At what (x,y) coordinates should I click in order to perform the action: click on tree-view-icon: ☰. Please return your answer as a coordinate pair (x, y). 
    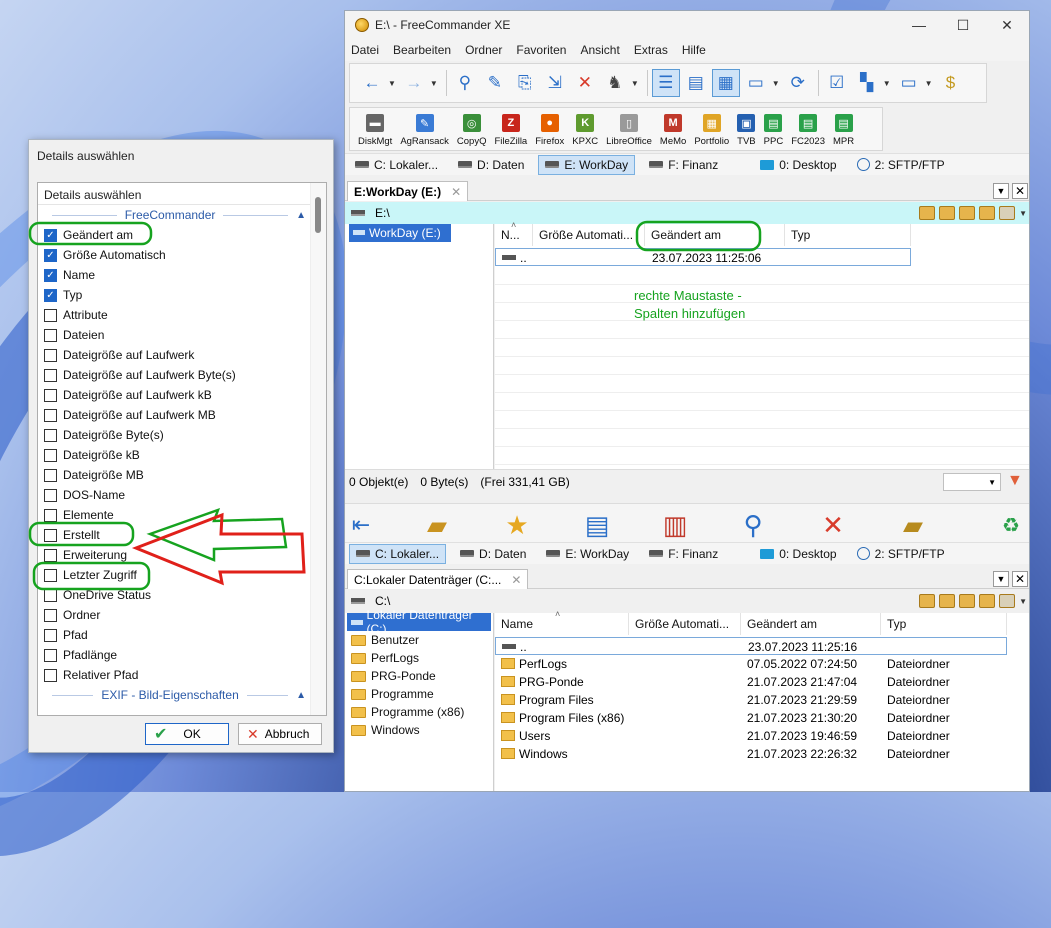
    Looking at the image, I should click on (665, 83).